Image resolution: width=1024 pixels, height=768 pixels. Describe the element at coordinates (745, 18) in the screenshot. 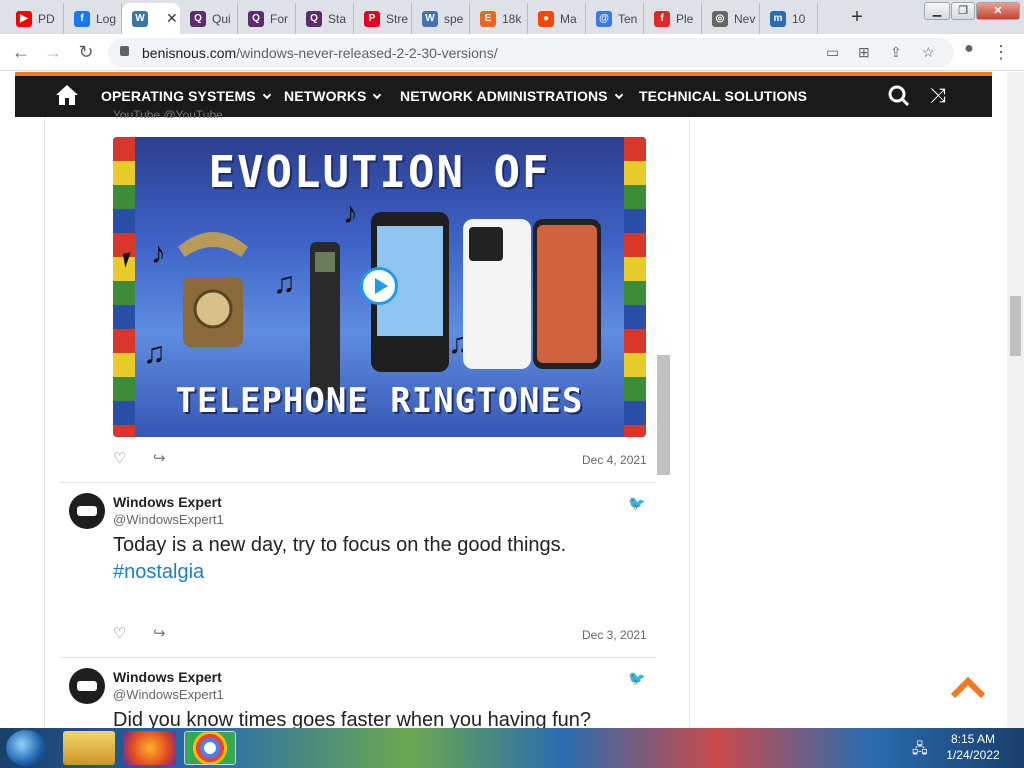

I see `tab-title: Nev` at that location.